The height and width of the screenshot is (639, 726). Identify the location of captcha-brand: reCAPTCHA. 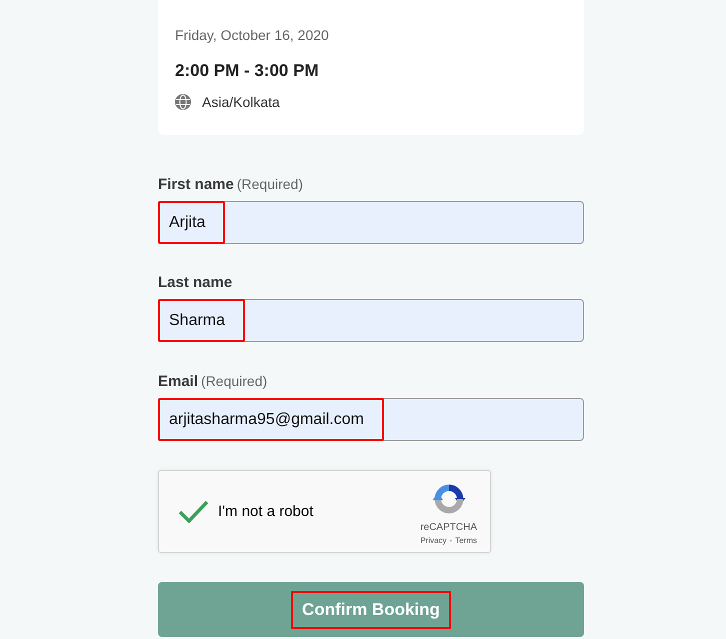
(448, 528).